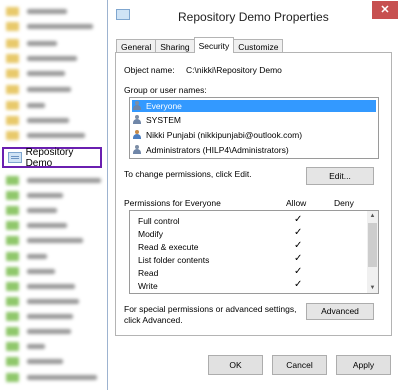  Describe the element at coordinates (372, 288) in the screenshot. I see `scroll-down-icon: ▼` at that location.